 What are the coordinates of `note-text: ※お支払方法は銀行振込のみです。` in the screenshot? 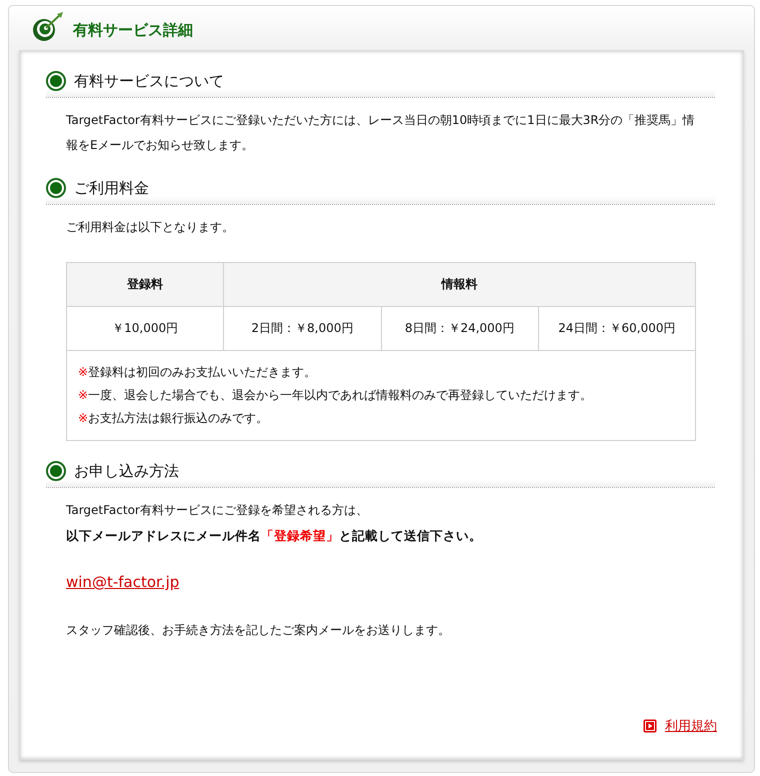 It's located at (174, 418).